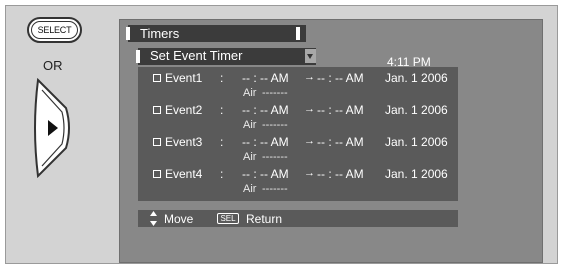 Image resolution: width=563 pixels, height=271 pixels. I want to click on sel-key-label: SEL, so click(228, 218).